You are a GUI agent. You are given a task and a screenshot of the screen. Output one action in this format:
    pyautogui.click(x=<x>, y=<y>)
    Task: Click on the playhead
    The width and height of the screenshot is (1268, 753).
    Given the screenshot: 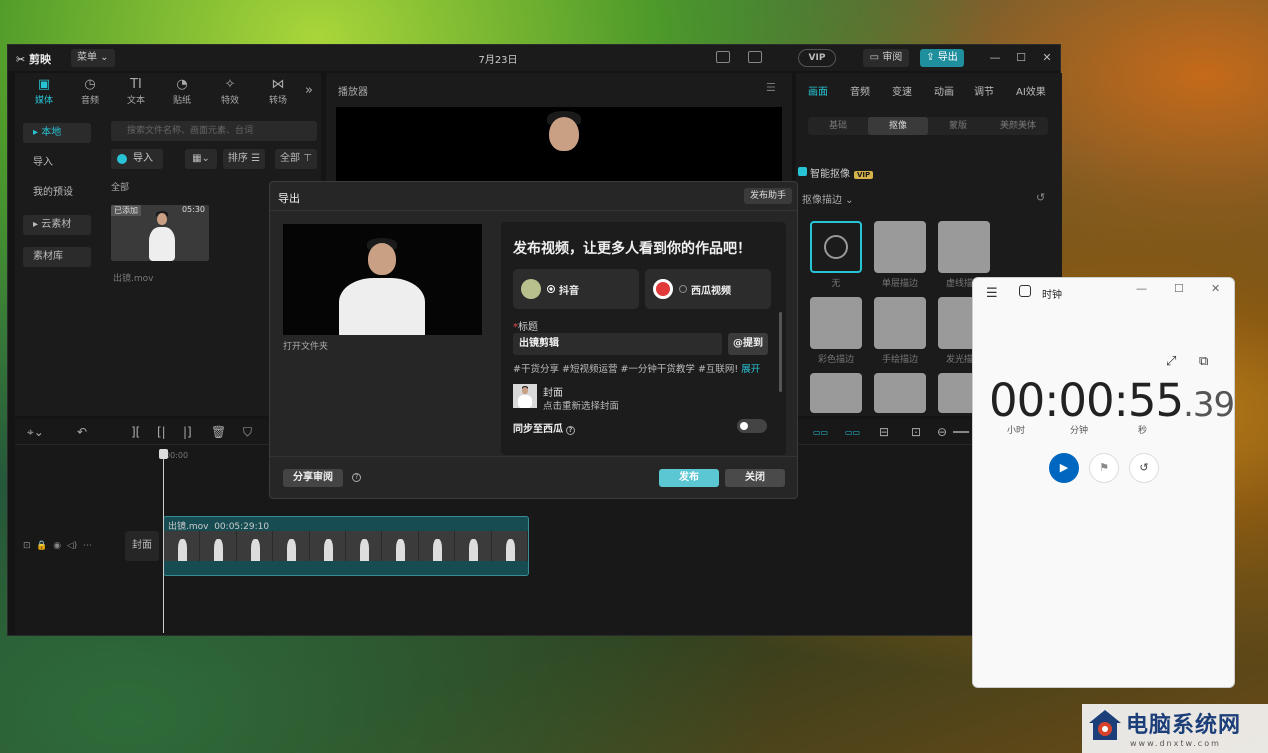 What is the action you would take?
    pyautogui.click(x=163, y=541)
    